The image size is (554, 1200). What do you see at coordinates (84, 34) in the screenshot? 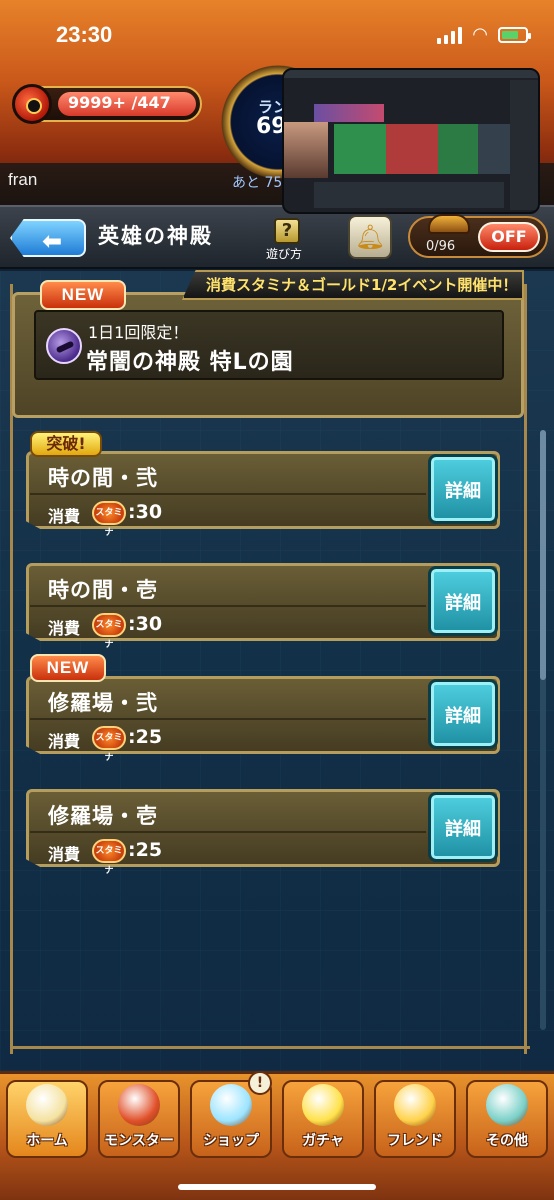
I see `status-time: 23:30` at bounding box center [84, 34].